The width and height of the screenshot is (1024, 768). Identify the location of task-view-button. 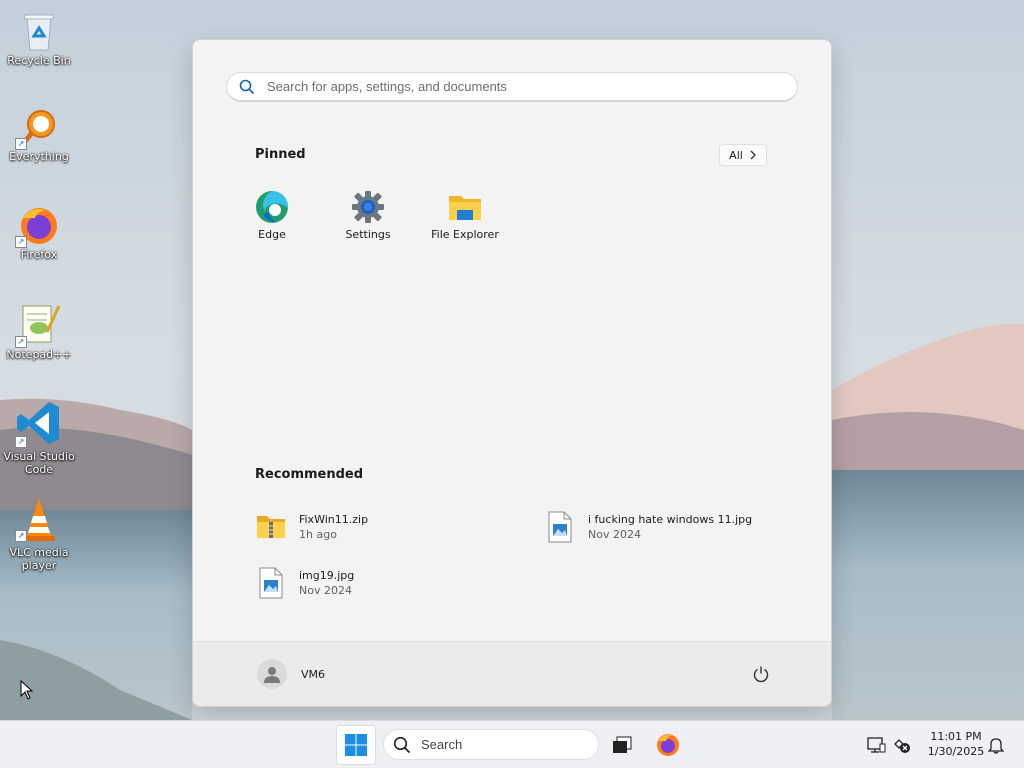
(622, 745).